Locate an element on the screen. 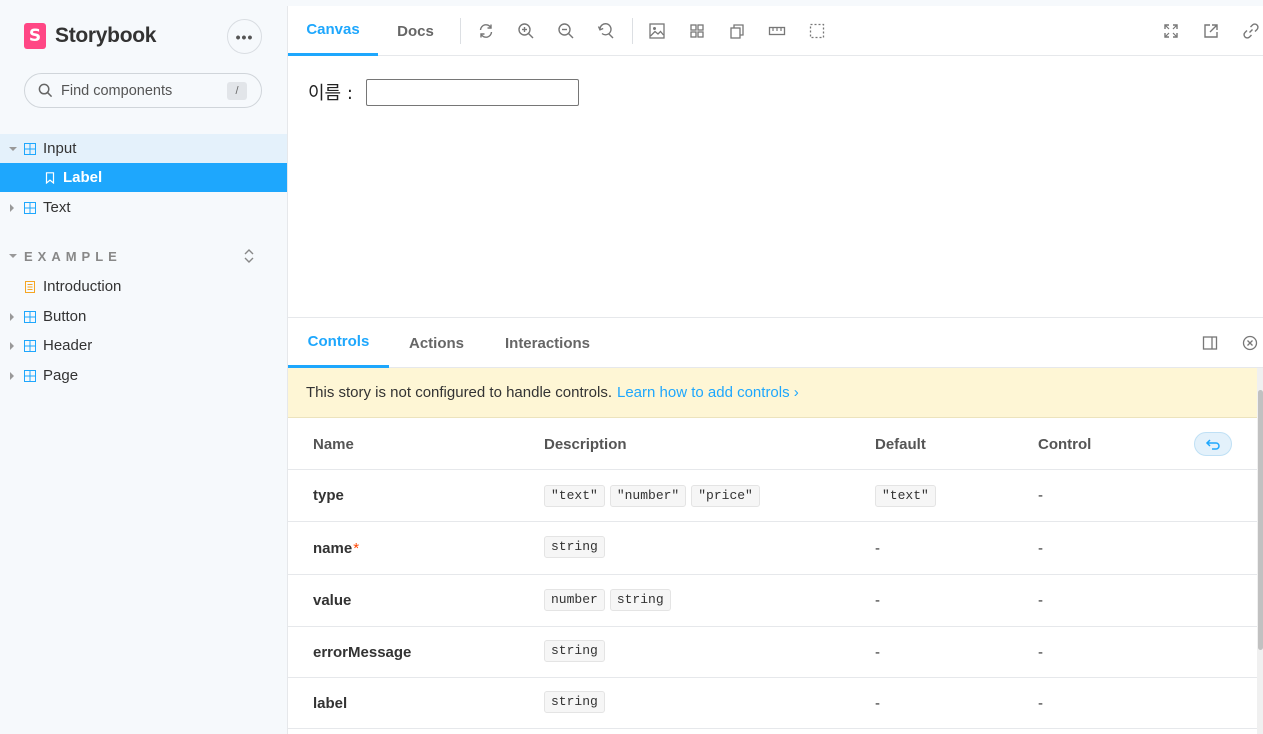 The image size is (1263, 734). table-row: name * string - - is located at coordinates (772, 548).